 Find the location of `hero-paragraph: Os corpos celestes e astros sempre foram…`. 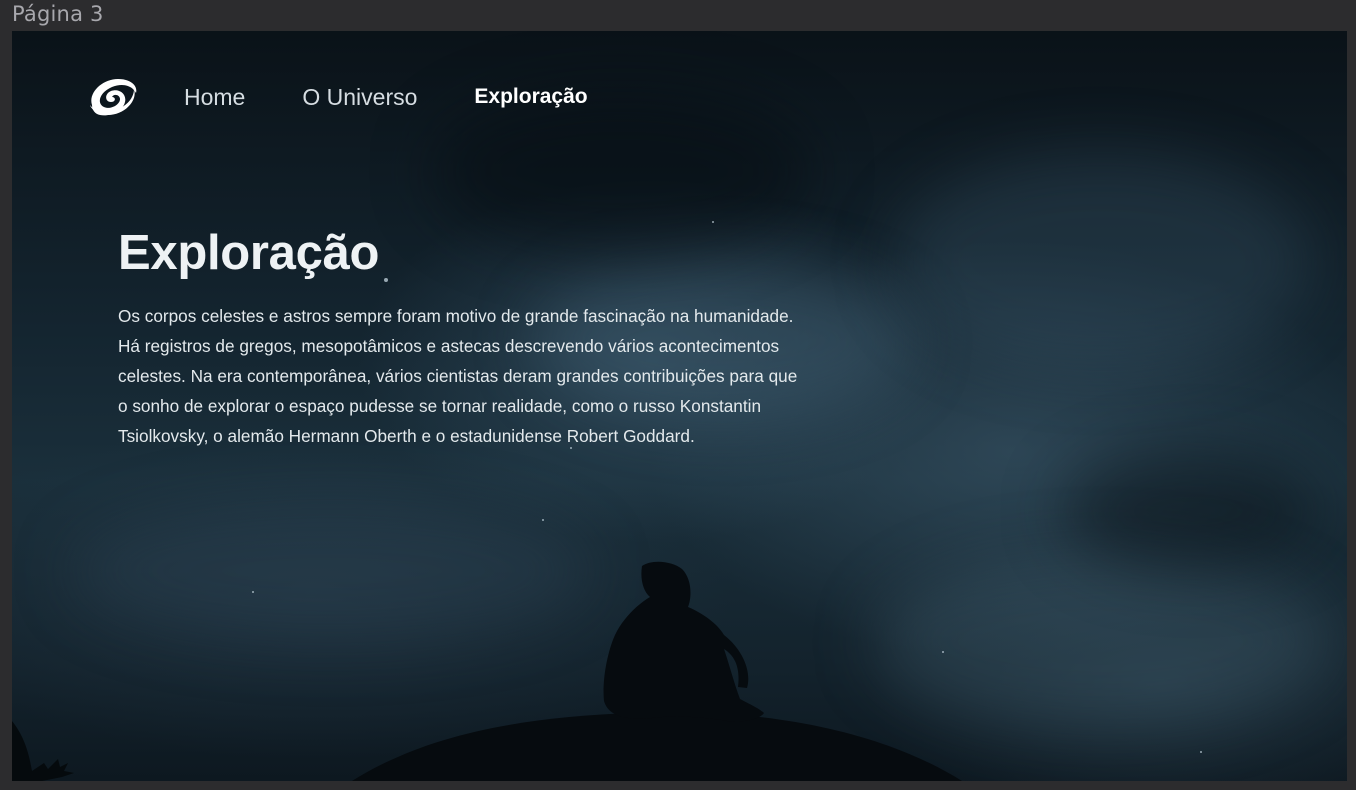

hero-paragraph: Os corpos celestes e astros sempre foram… is located at coordinates (458, 376).